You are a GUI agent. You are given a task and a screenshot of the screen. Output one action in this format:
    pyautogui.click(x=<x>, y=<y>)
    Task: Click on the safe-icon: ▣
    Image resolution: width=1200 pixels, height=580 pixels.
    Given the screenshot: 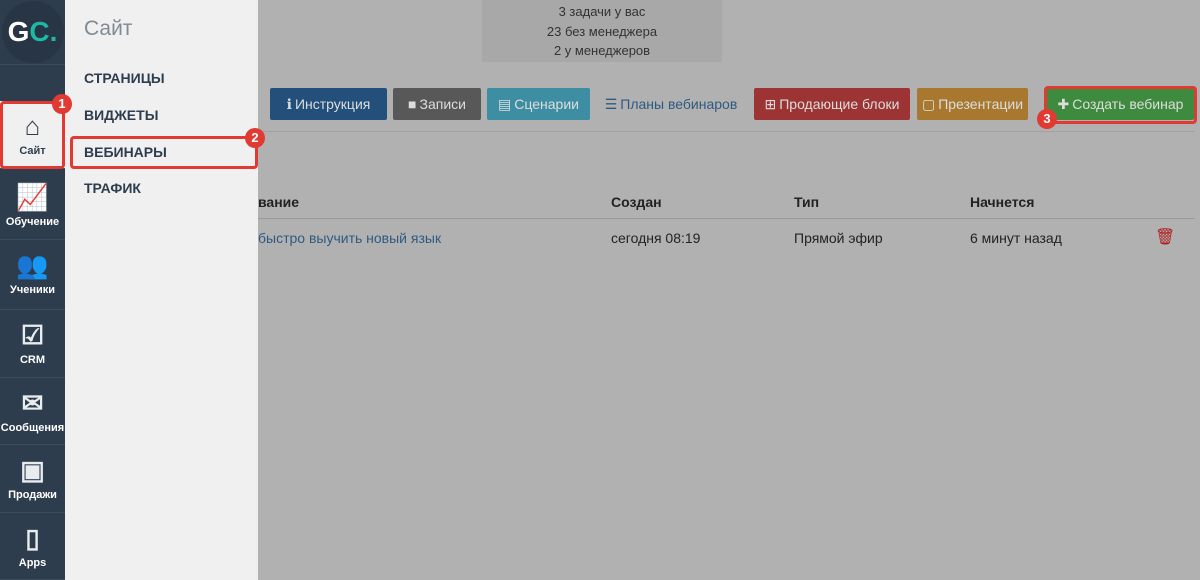 What is the action you would take?
    pyautogui.click(x=32, y=470)
    